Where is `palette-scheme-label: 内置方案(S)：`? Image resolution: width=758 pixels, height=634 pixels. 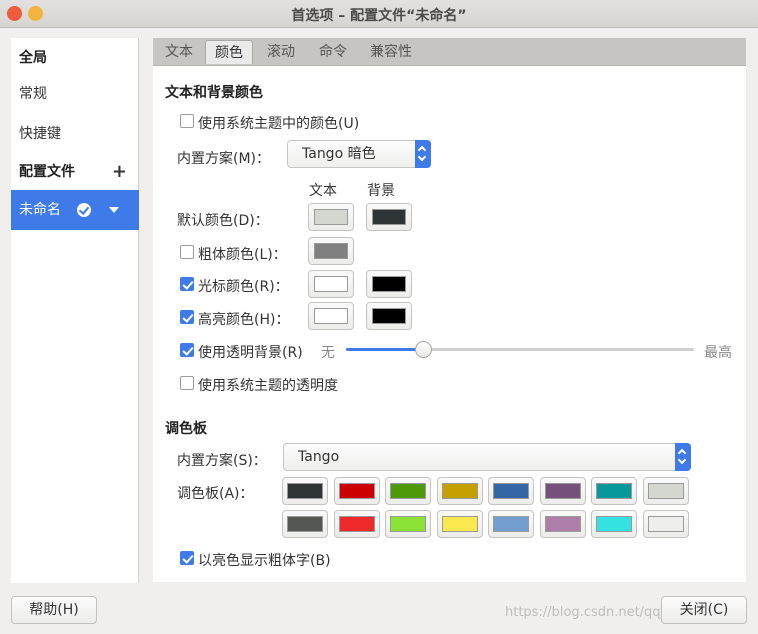 palette-scheme-label: 内置方案(S)： is located at coordinates (222, 461).